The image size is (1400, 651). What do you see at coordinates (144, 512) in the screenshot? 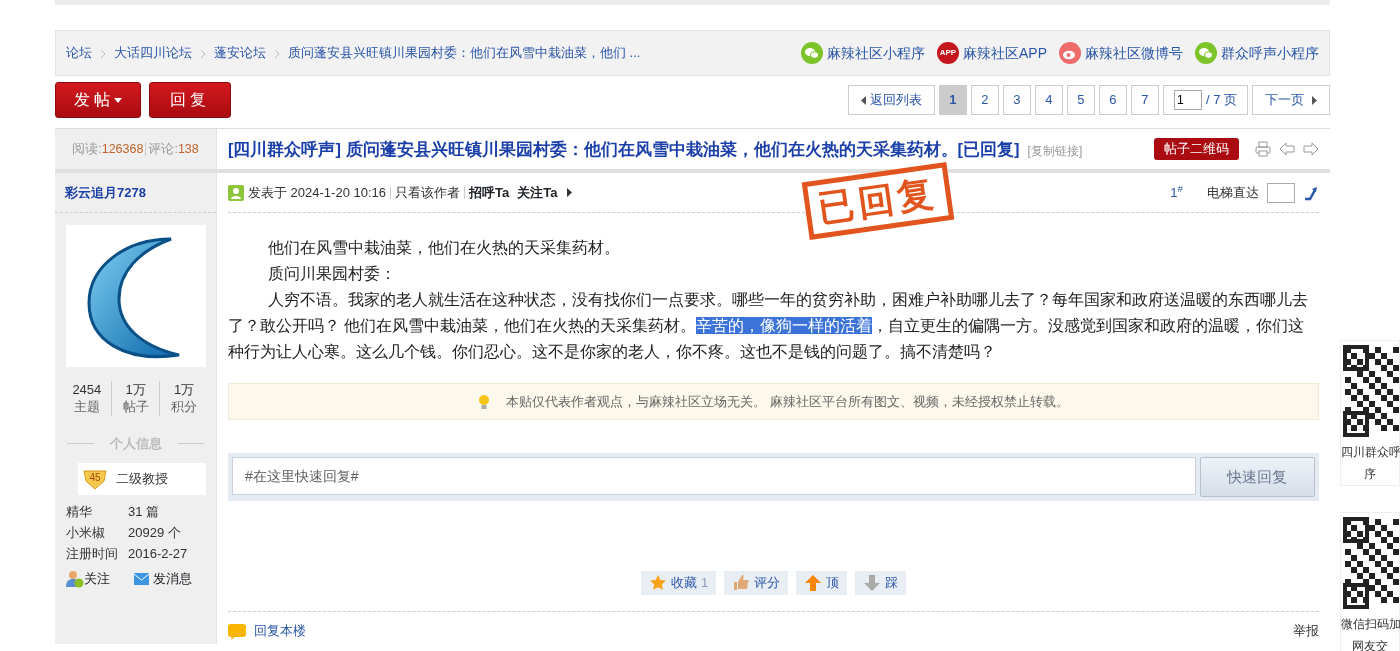
I see `info-value: 31 篇` at bounding box center [144, 512].